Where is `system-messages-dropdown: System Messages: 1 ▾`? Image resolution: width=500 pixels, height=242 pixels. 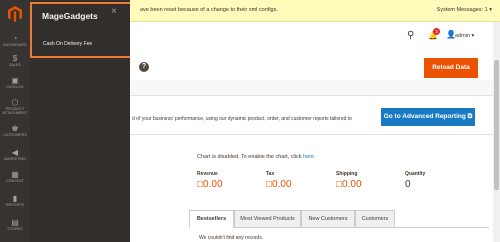
system-messages-dropdown: System Messages: 1 ▾ is located at coordinates (464, 10).